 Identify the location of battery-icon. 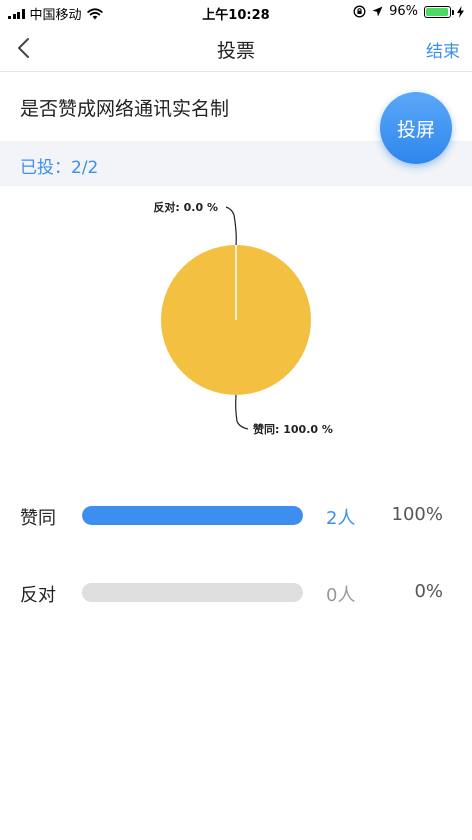
(439, 11).